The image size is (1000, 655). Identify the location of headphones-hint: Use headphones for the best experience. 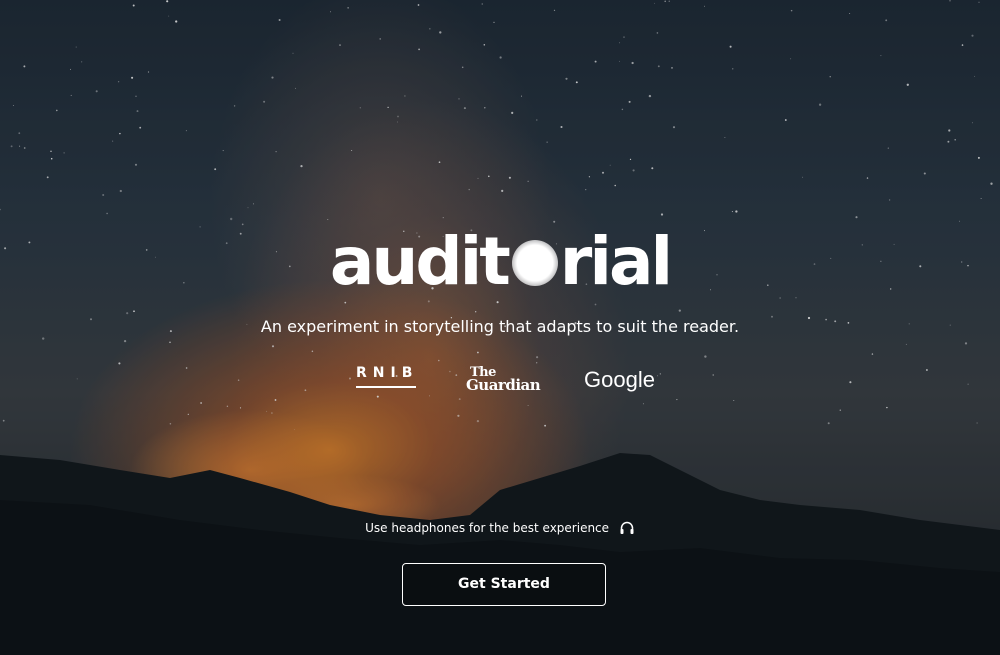
(500, 528).